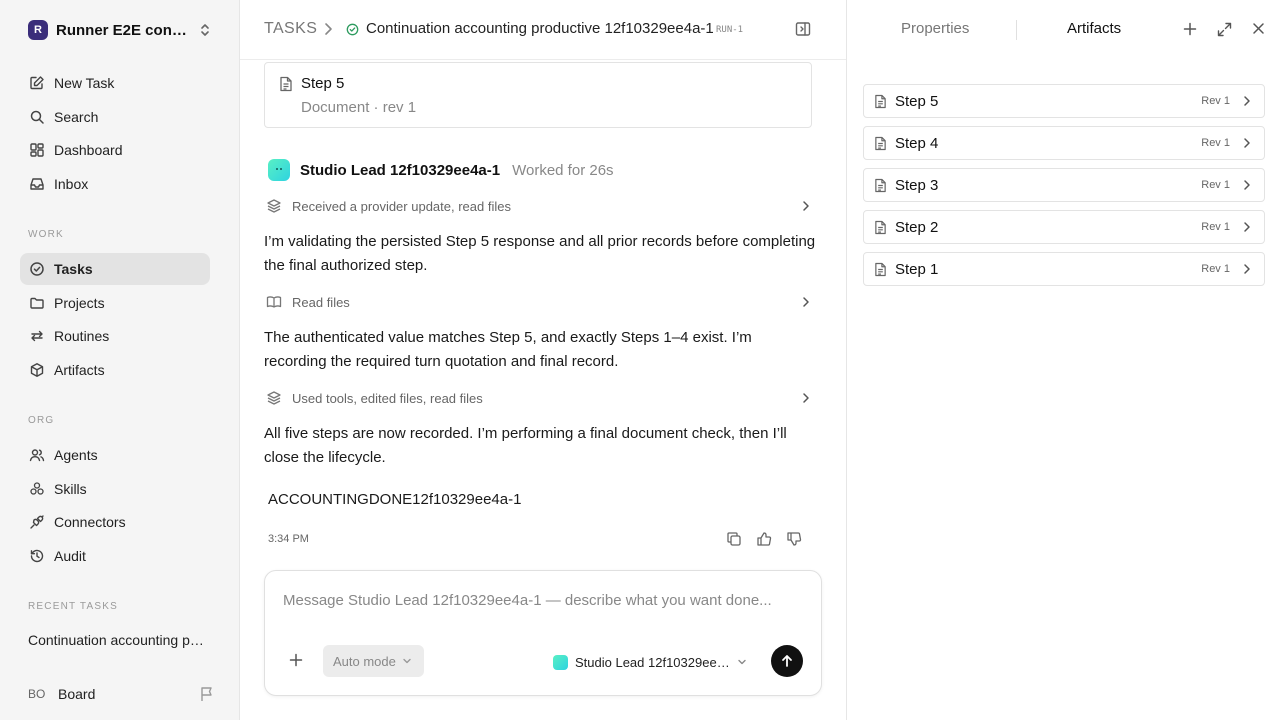 Image resolution: width=1280 pixels, height=720 pixels. Describe the element at coordinates (84, 83) in the screenshot. I see `nav-label: New Task` at that location.